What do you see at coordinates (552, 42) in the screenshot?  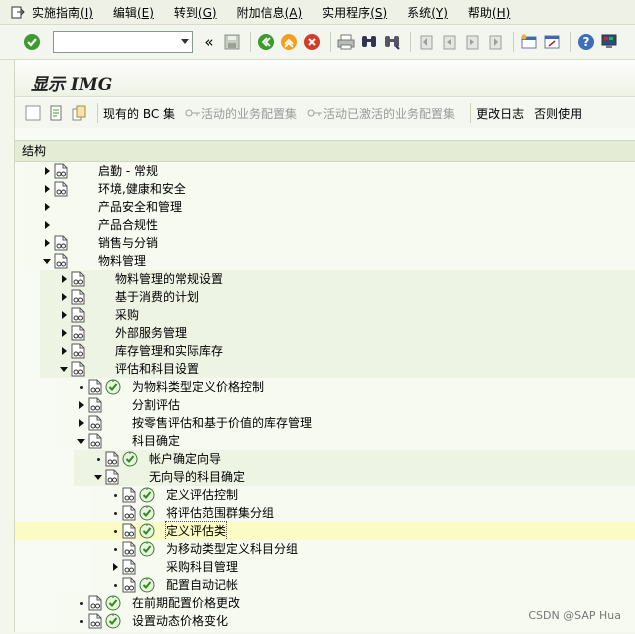 I see `shortcut-icon` at bounding box center [552, 42].